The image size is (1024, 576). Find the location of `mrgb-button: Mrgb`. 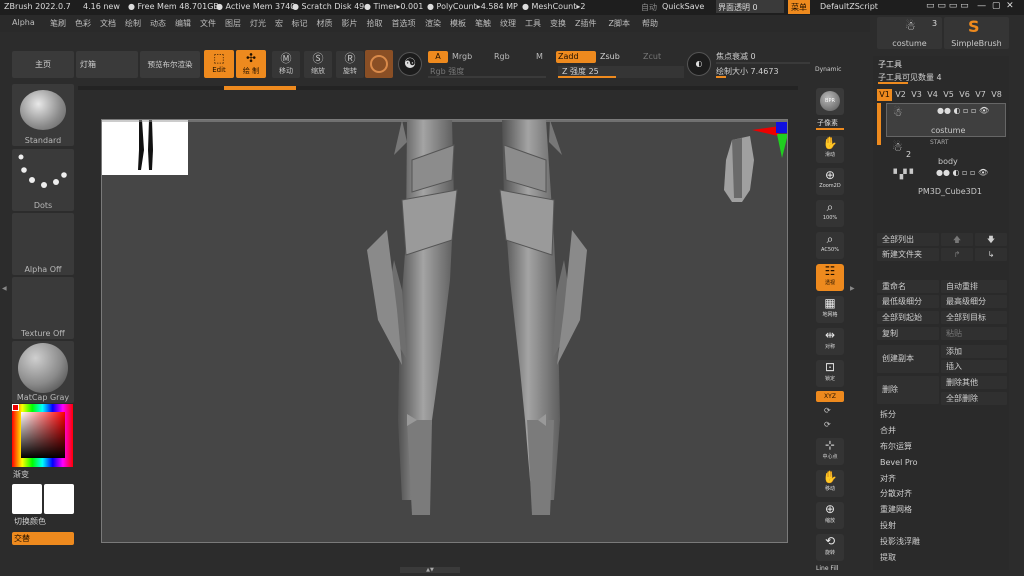

mrgb-button: Mrgb is located at coordinates (462, 56).